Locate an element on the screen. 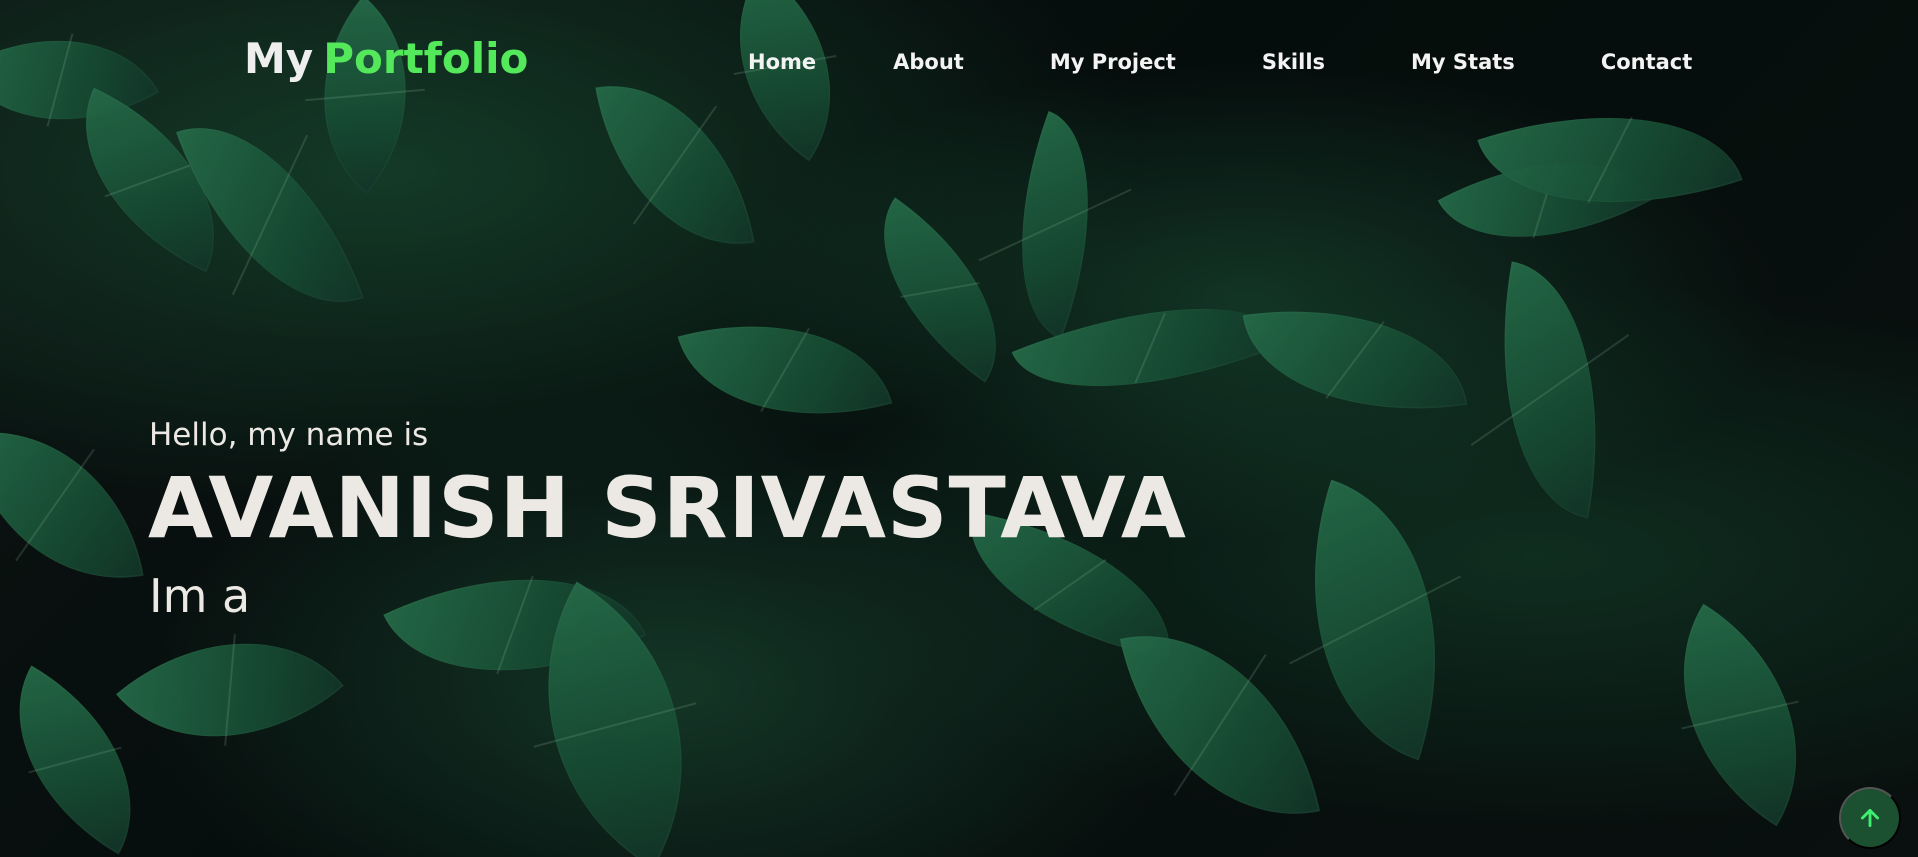 This screenshot has height=857, width=1918. hero-role-prefix: Im a is located at coordinates (200, 595).